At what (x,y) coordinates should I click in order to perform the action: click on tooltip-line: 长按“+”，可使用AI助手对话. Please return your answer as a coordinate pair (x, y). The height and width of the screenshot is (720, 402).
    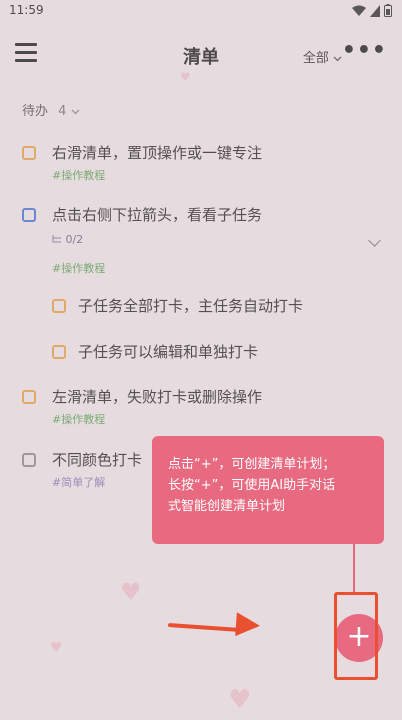
    Looking at the image, I should click on (252, 485).